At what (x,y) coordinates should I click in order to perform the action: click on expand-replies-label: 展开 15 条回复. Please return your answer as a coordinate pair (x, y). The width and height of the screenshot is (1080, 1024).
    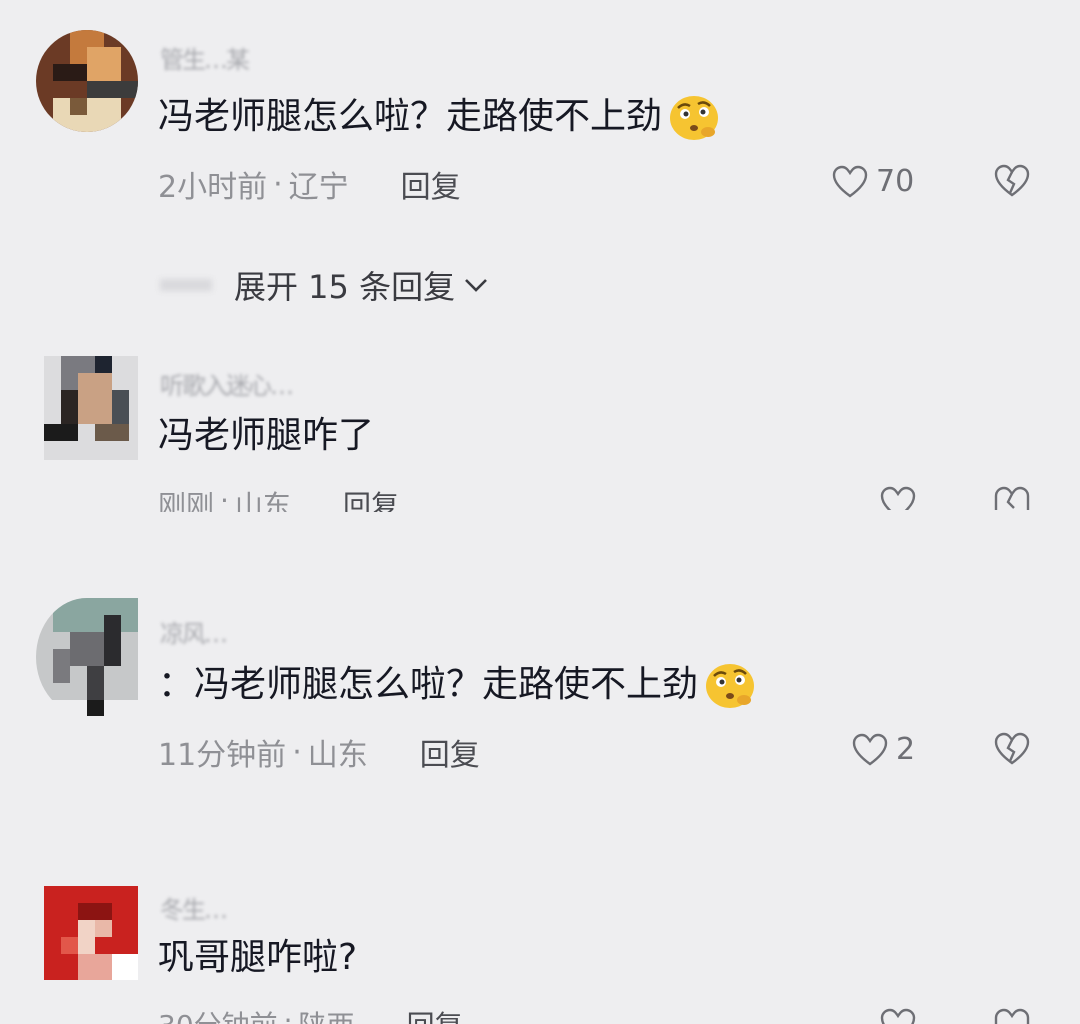
    Looking at the image, I should click on (345, 287).